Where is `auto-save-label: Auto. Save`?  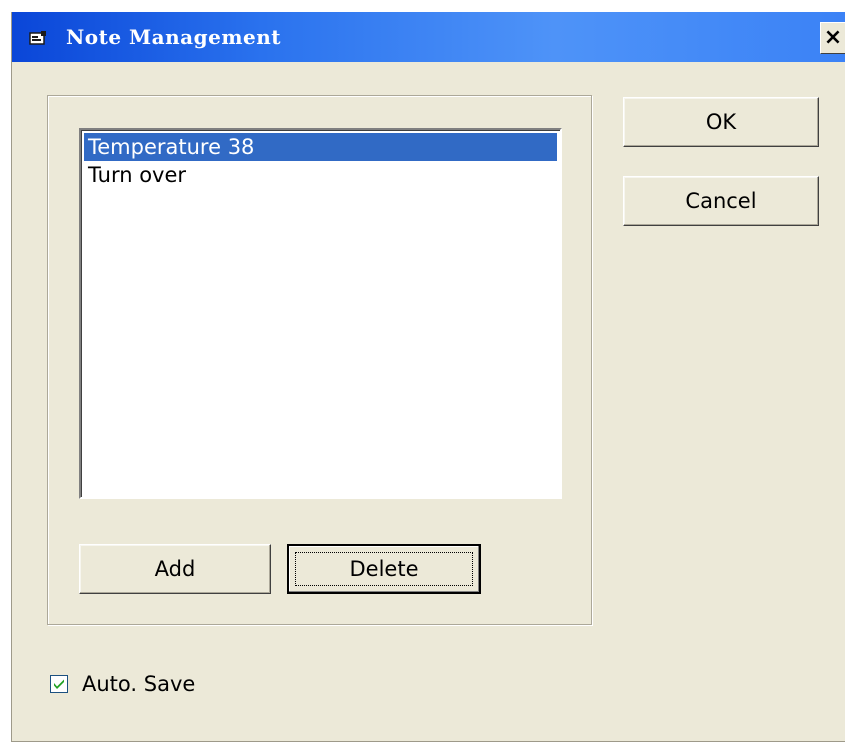
auto-save-label: Auto. Save is located at coordinates (139, 684).